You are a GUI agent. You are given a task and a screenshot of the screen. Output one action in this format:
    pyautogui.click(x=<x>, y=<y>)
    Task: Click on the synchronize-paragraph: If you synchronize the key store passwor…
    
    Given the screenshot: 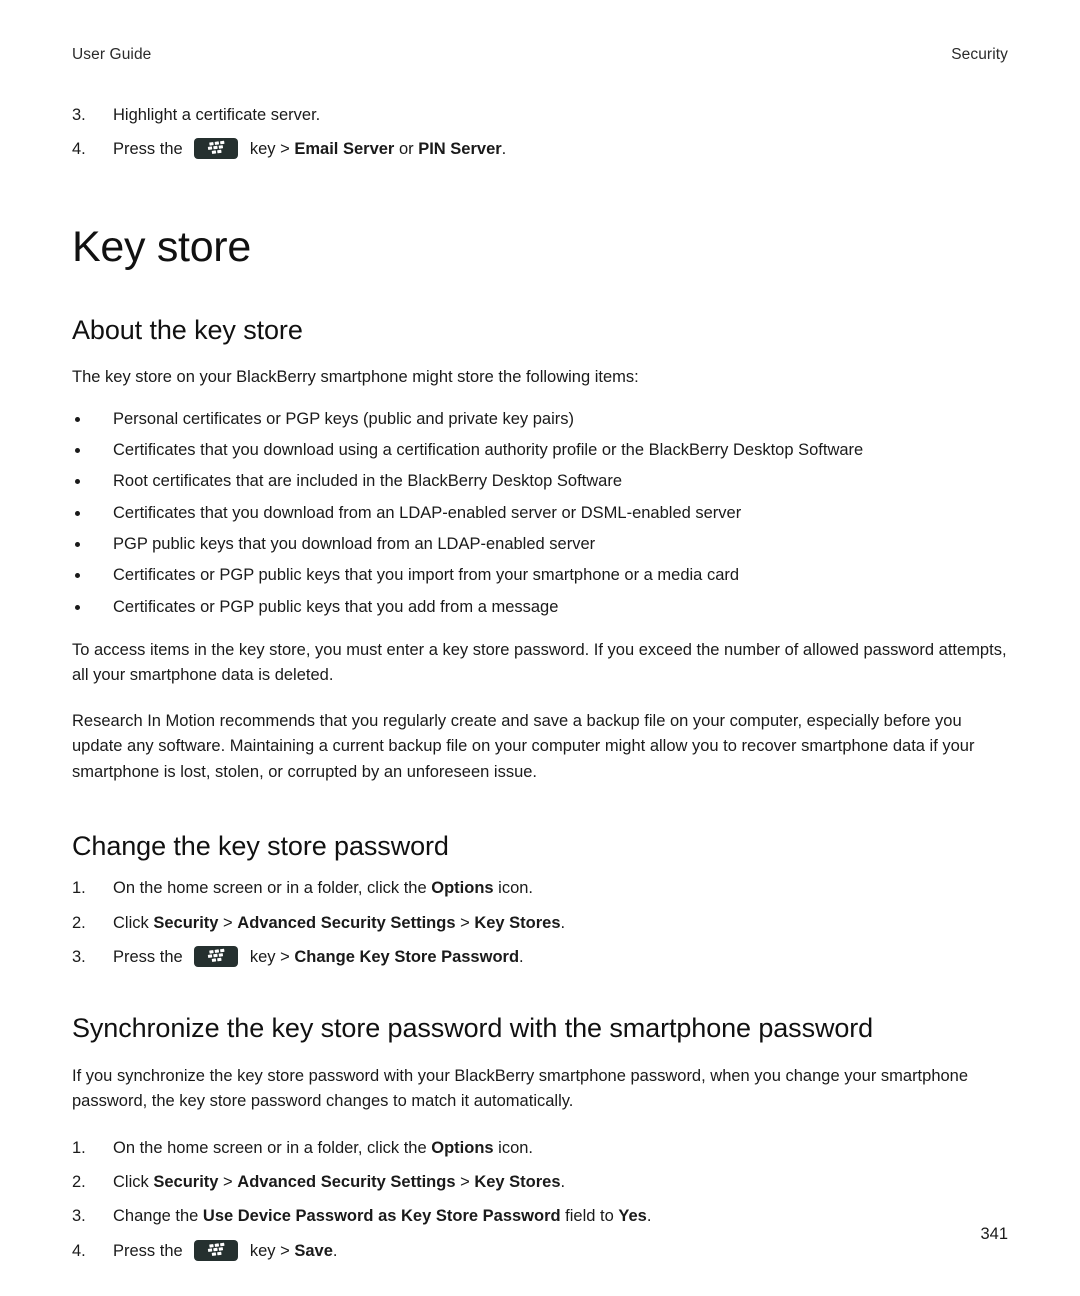 What is the action you would take?
    pyautogui.click(x=520, y=1088)
    